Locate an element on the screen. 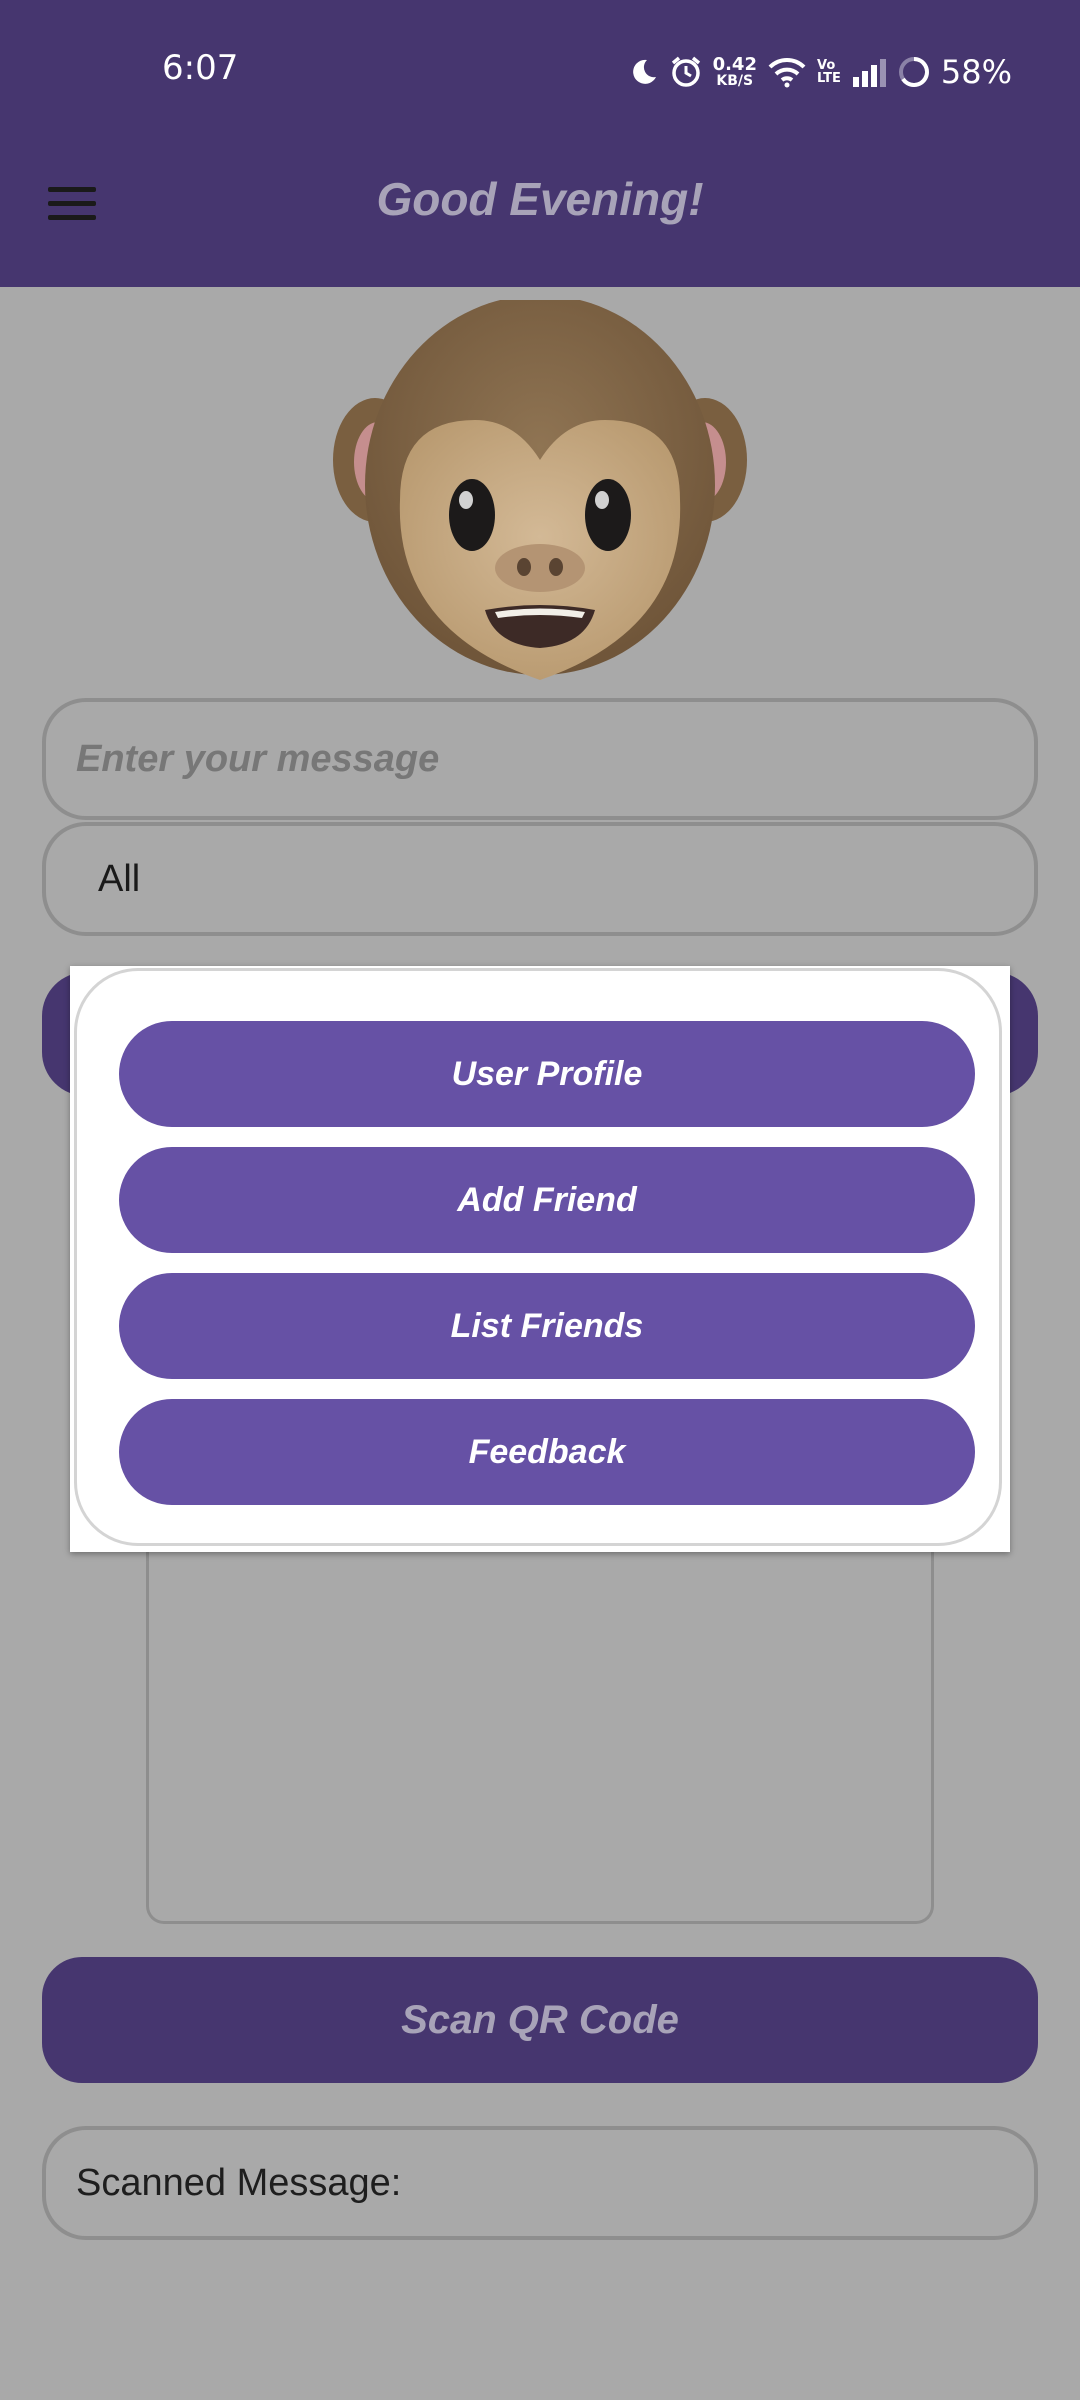 This screenshot has width=1080, height=2400. list-friends-label: List Friends is located at coordinates (547, 1325).